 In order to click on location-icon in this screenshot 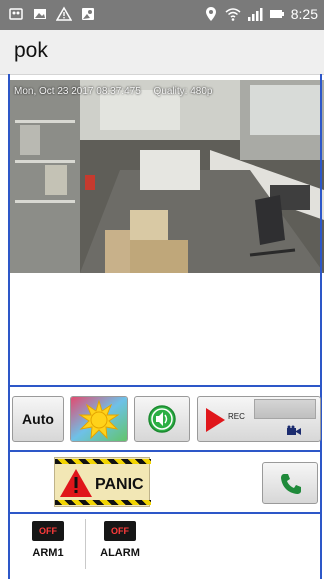, I will do `click(210, 14)`.